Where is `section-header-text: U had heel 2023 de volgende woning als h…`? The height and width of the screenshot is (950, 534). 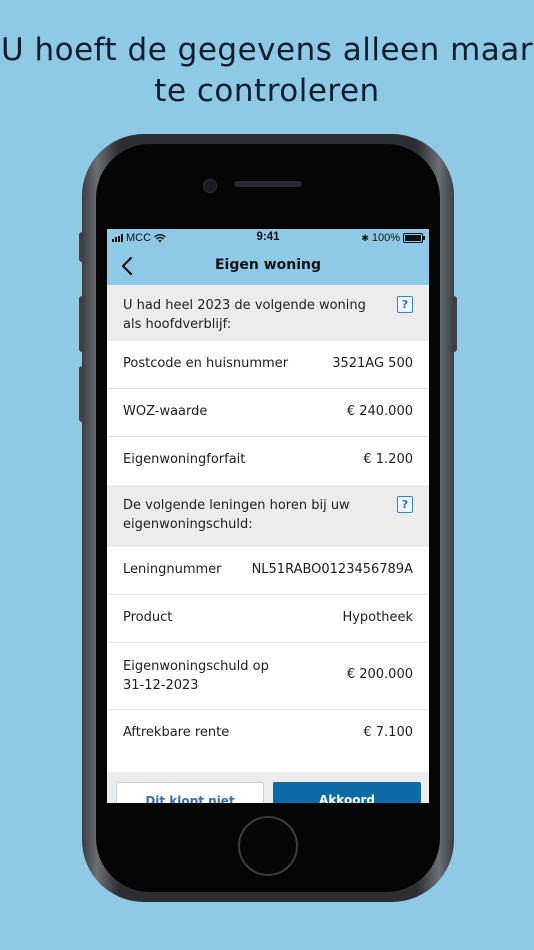
section-header-text: U had heel 2023 de volgende woning als h… is located at coordinates (244, 315).